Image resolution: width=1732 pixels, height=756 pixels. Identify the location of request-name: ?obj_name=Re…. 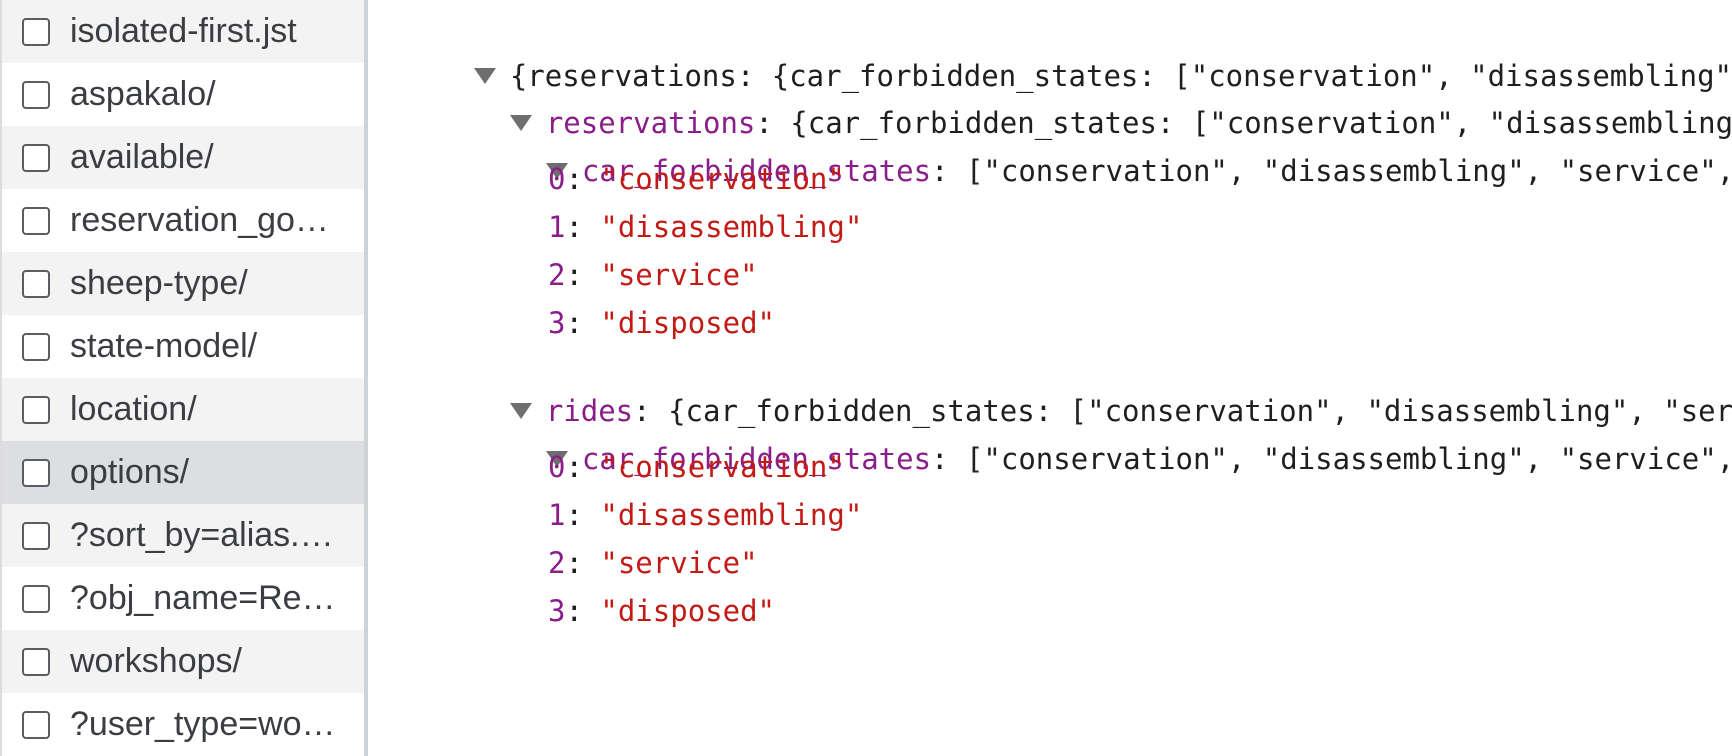
(203, 598).